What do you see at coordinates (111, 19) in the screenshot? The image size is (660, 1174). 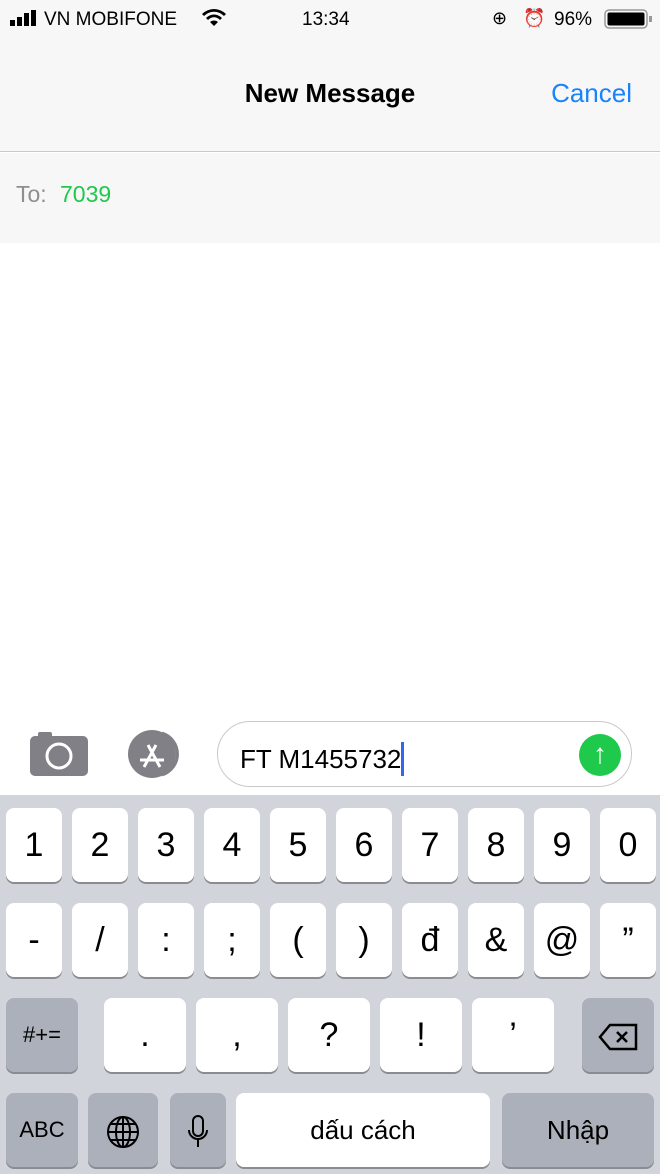 I see `carrier: VN MOBIFONE` at bounding box center [111, 19].